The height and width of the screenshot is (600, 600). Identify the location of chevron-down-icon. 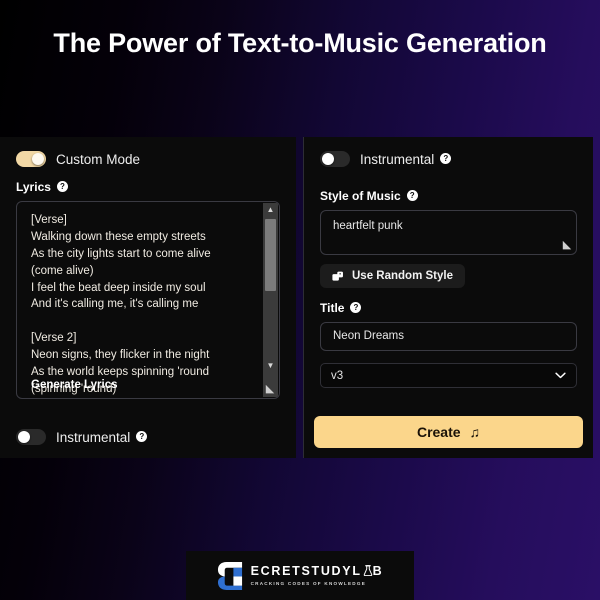
(560, 375).